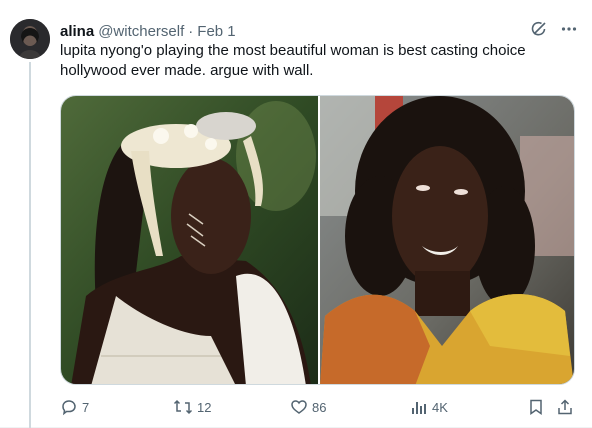 Image resolution: width=592 pixels, height=428 pixels. What do you see at coordinates (30, 39) in the screenshot?
I see `avatar` at bounding box center [30, 39].